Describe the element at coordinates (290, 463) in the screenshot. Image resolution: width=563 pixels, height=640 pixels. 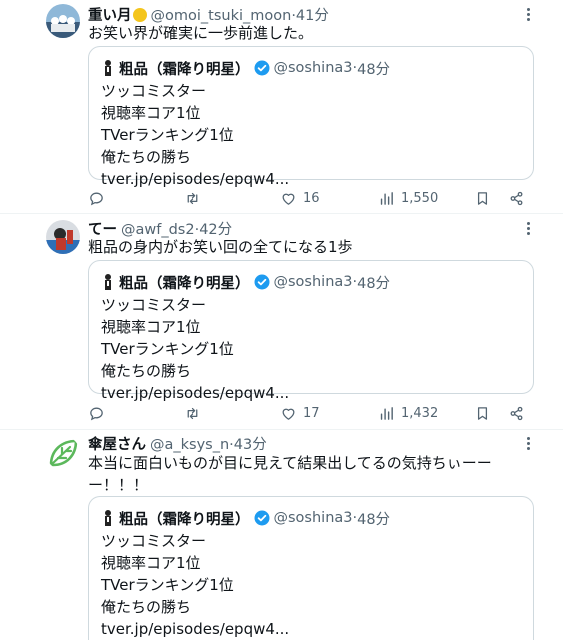
I see `tweet-body-line: 本当に面白いものが目に見えて結果出してるの気持ちぃーー` at that location.